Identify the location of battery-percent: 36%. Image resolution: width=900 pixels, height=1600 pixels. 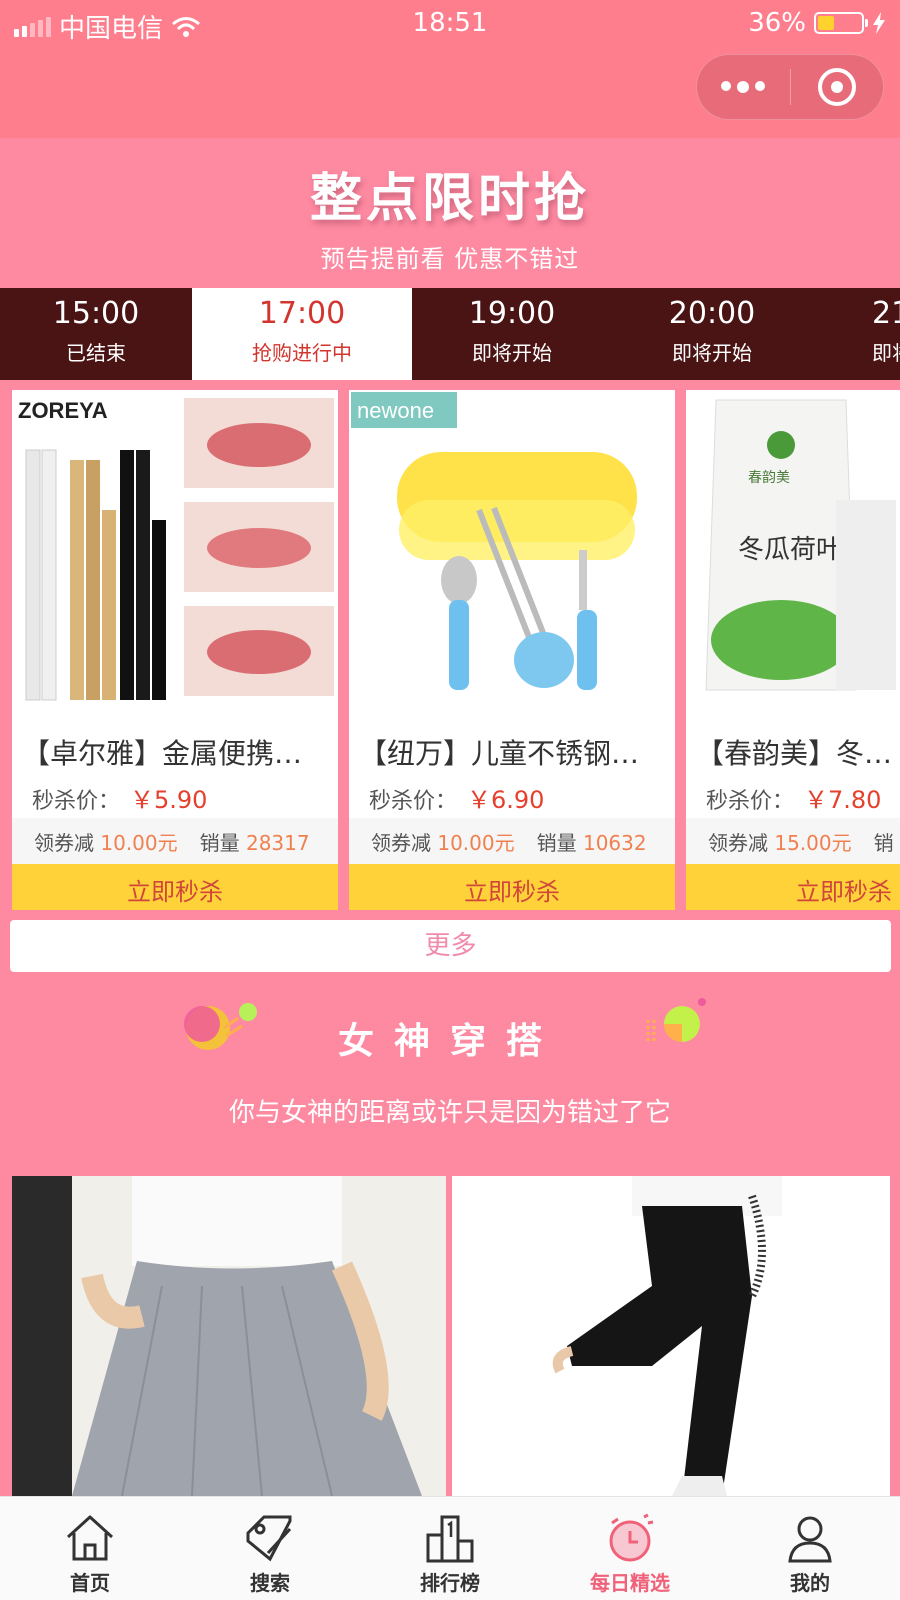
(777, 23).